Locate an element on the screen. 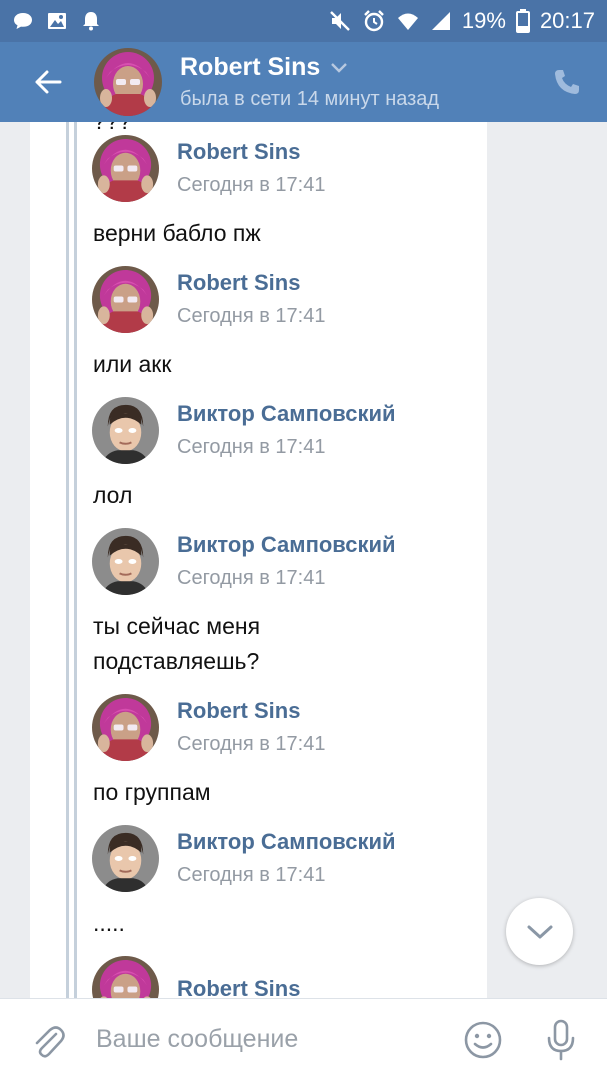 The image size is (607, 1080). message-composer is located at coordinates (303, 1039).